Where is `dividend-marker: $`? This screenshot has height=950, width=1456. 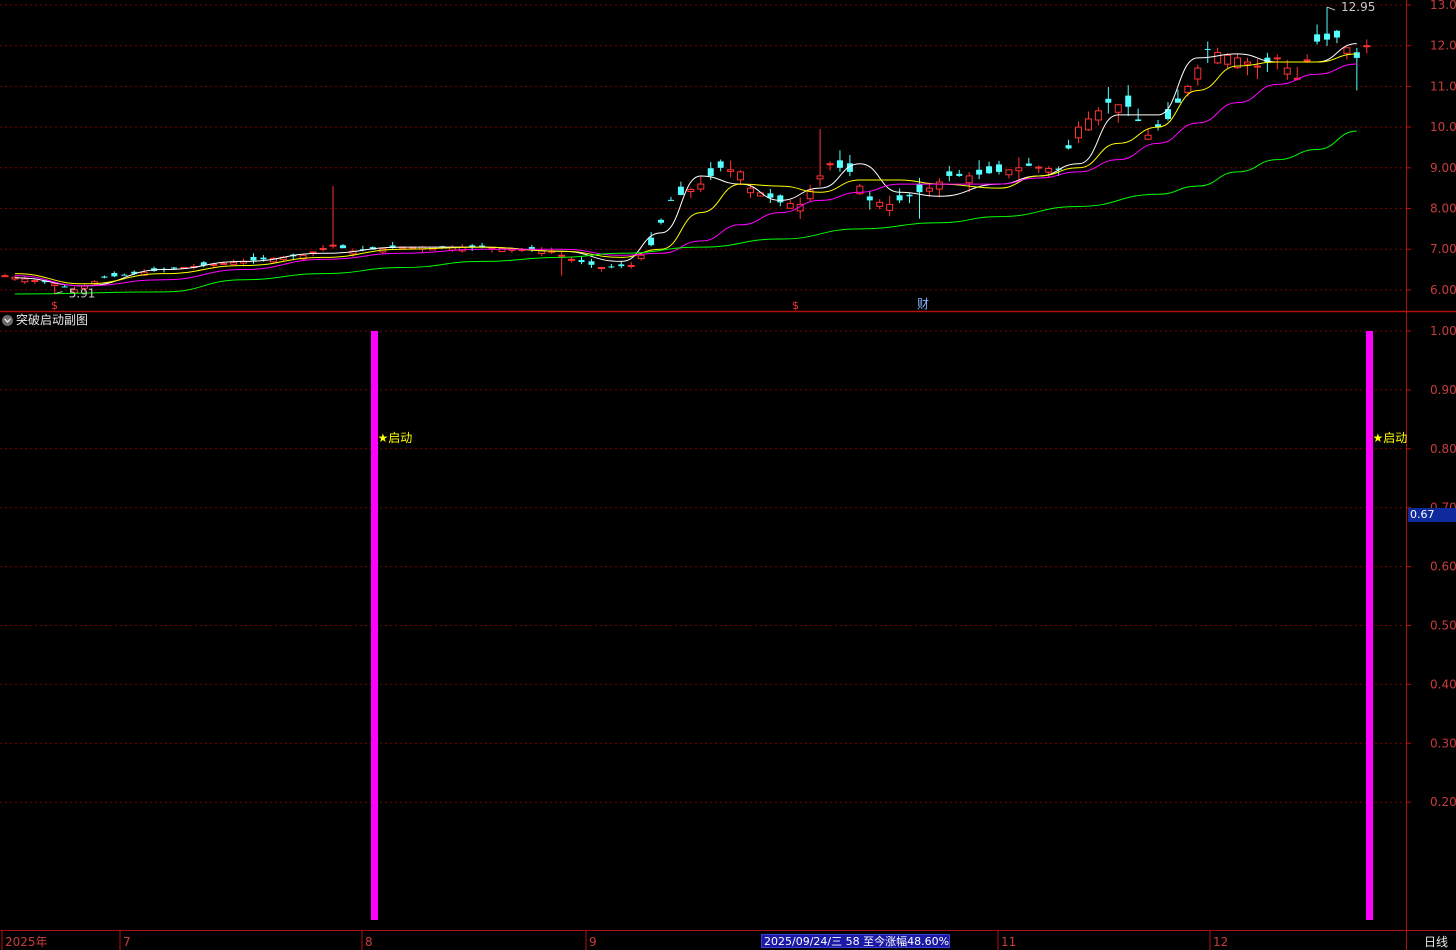
dividend-marker: $ is located at coordinates (795, 305).